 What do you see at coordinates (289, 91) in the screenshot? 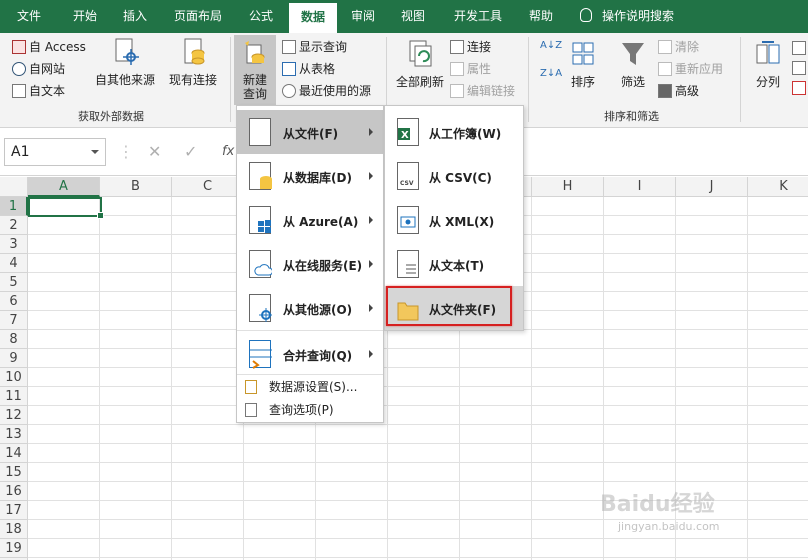
I see `clock-icon` at bounding box center [289, 91].